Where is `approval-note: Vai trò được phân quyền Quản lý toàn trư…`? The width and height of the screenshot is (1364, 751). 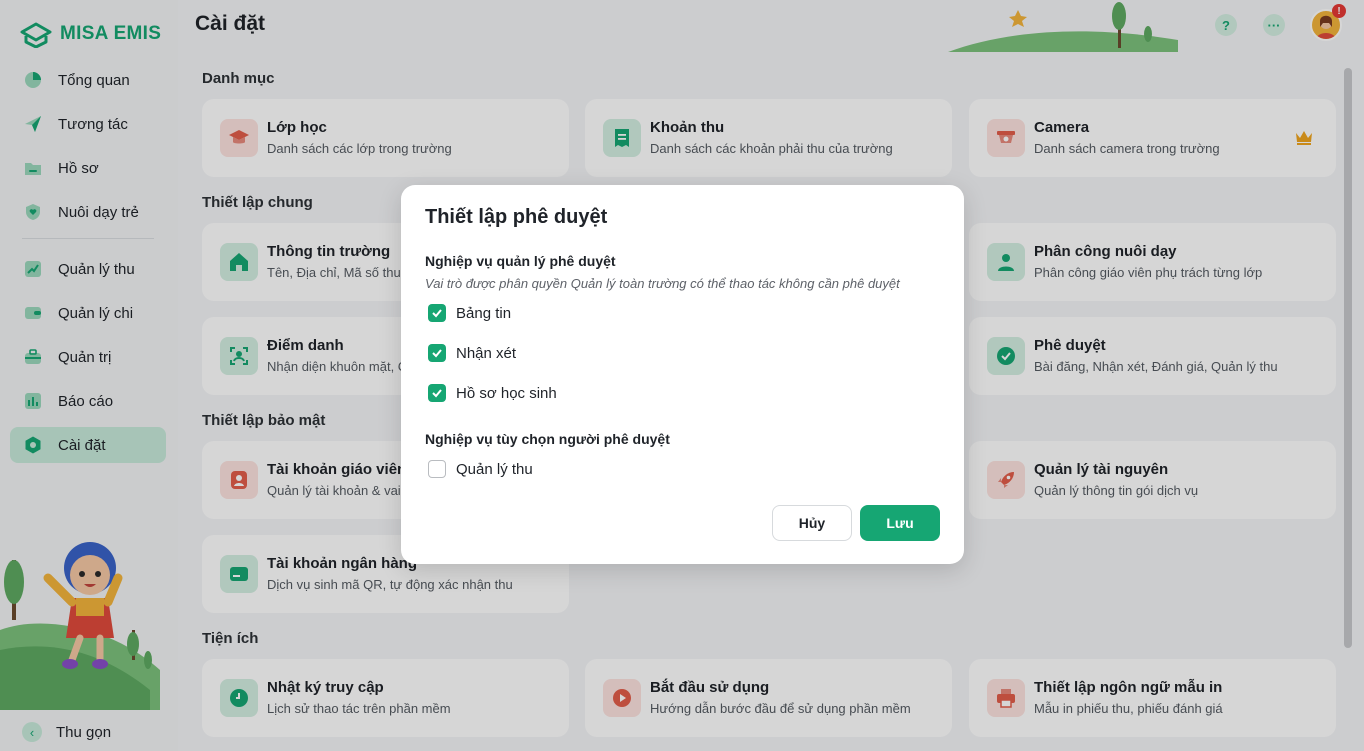
approval-note: Vai trò được phân quyền Quản lý toàn trư… is located at coordinates (662, 283).